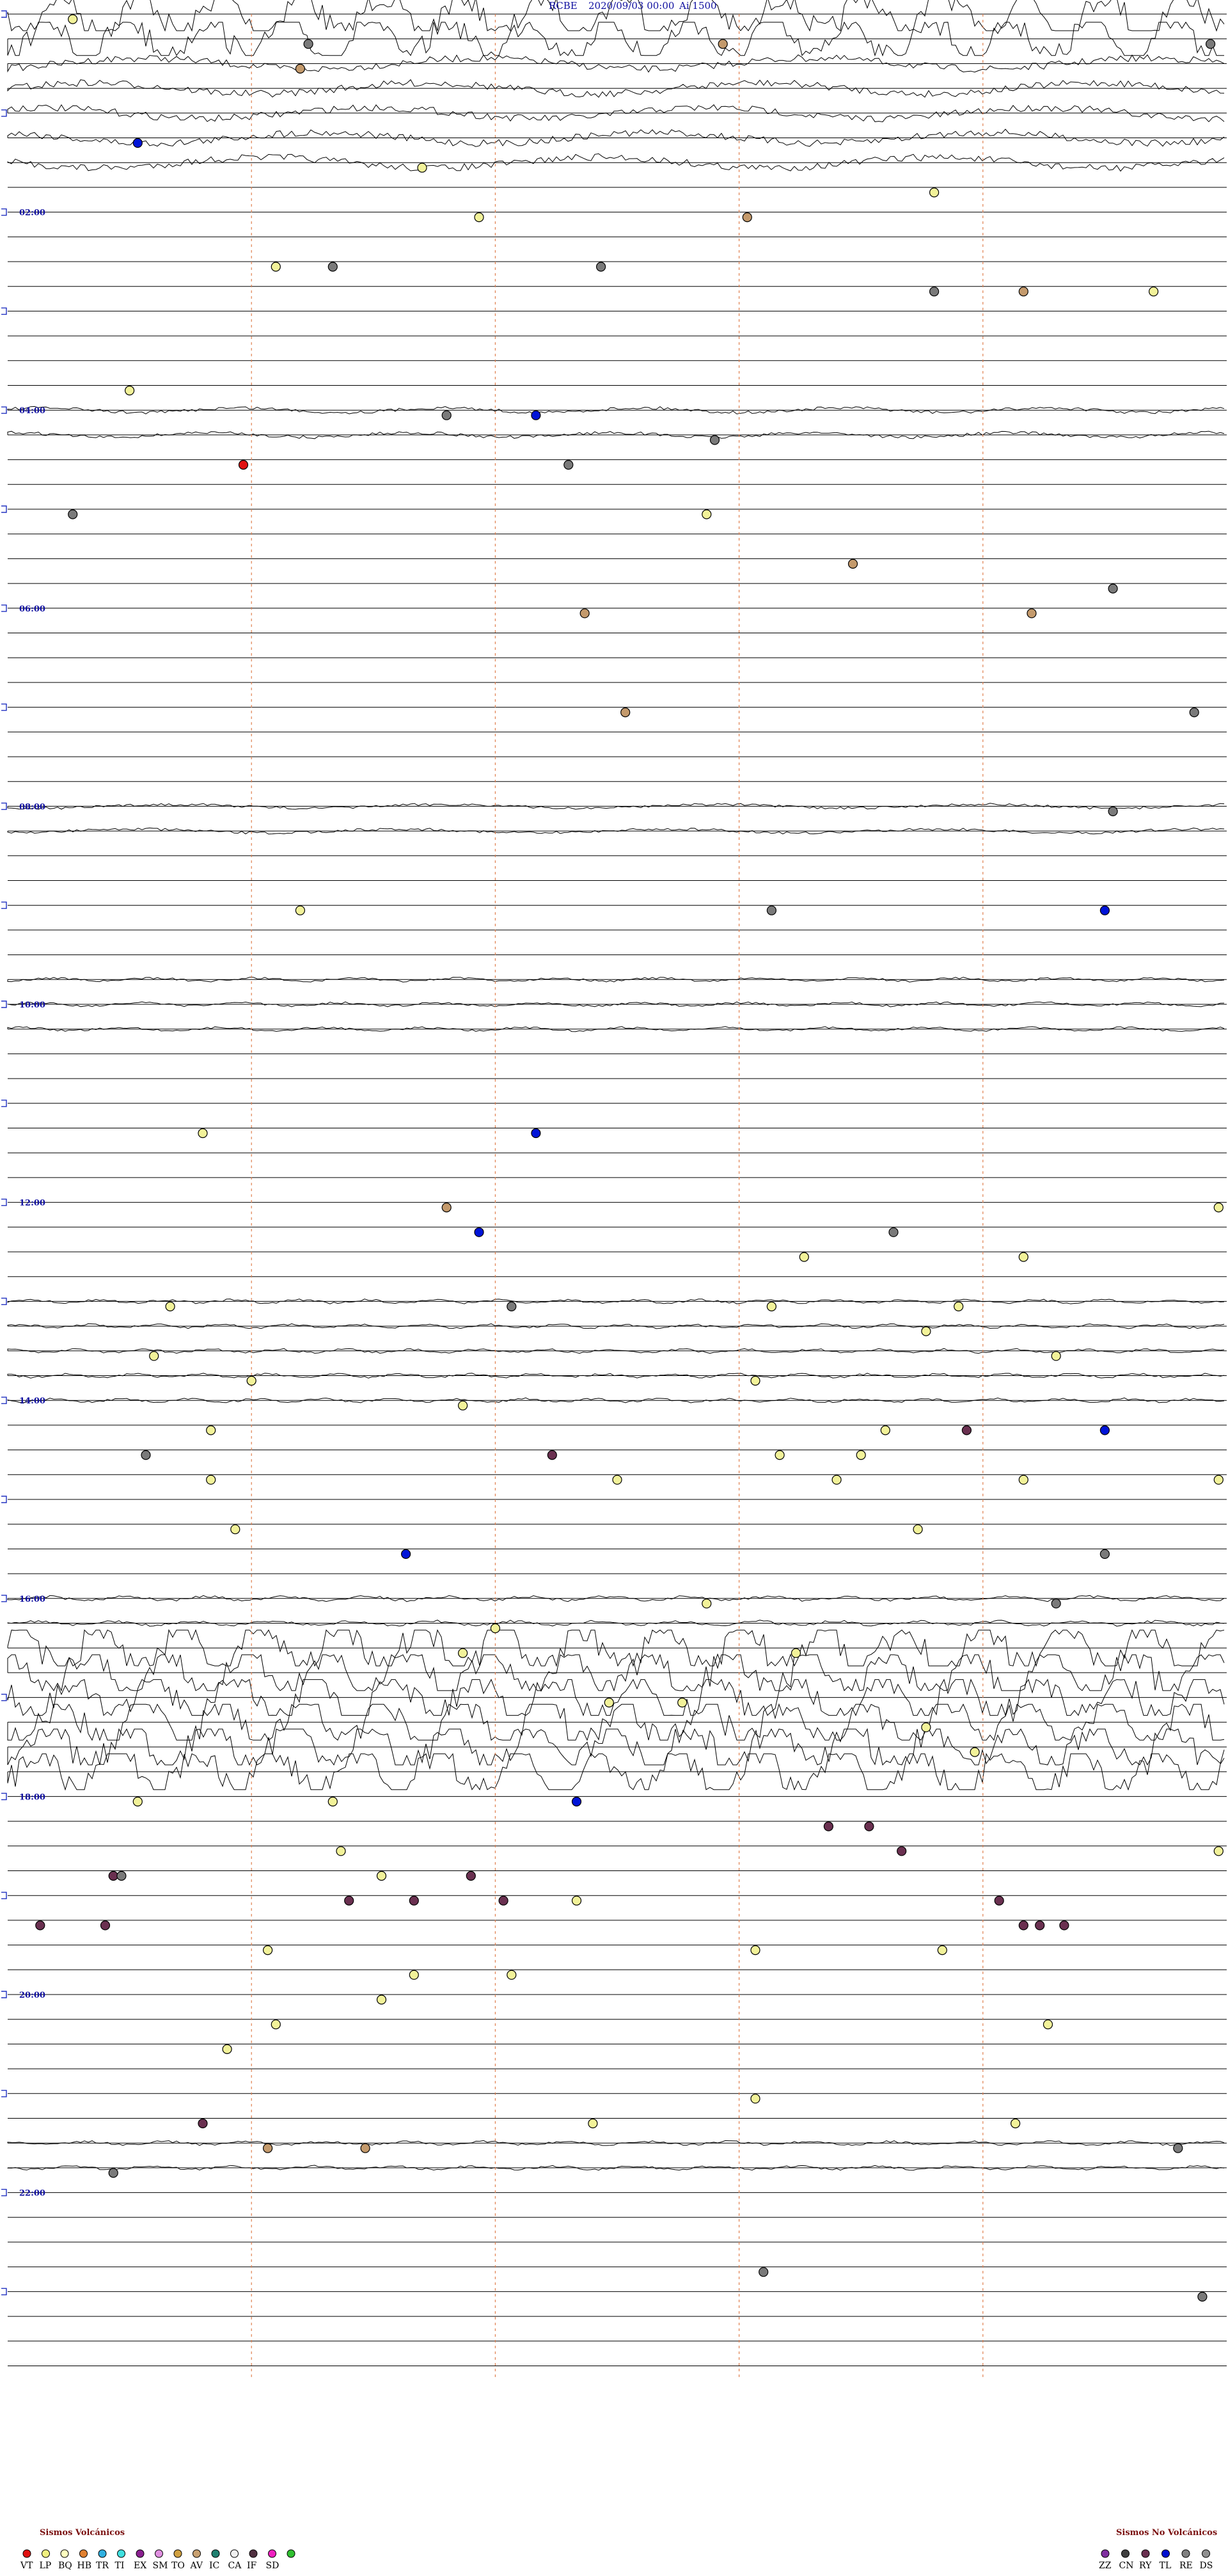  What do you see at coordinates (235, 2566) in the screenshot?
I see `legend-code: CA` at bounding box center [235, 2566].